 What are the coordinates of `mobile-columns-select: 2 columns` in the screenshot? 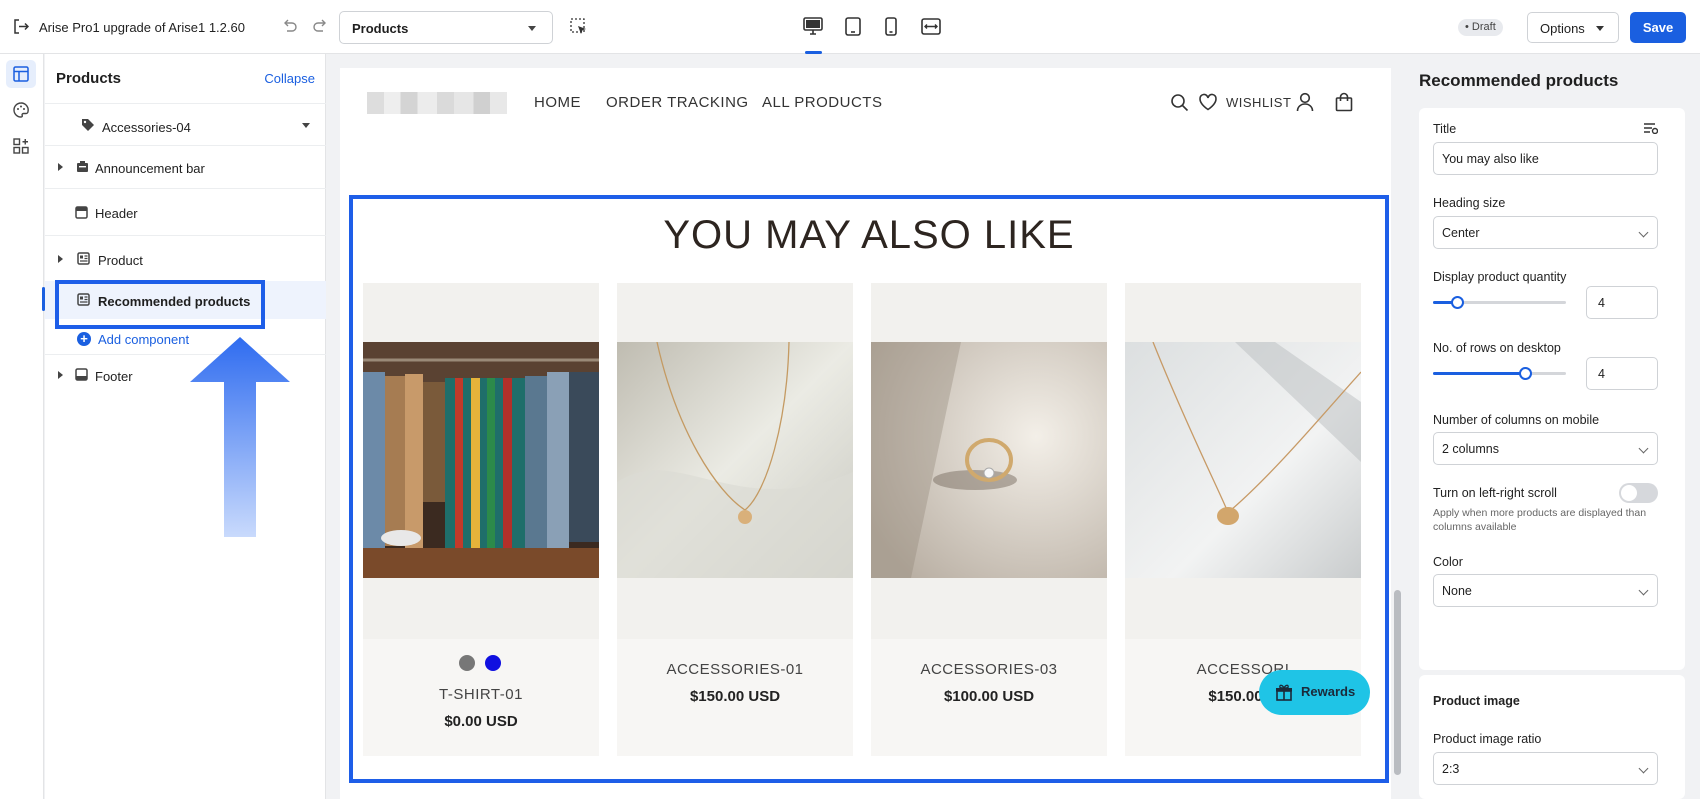 It's located at (1545, 448).